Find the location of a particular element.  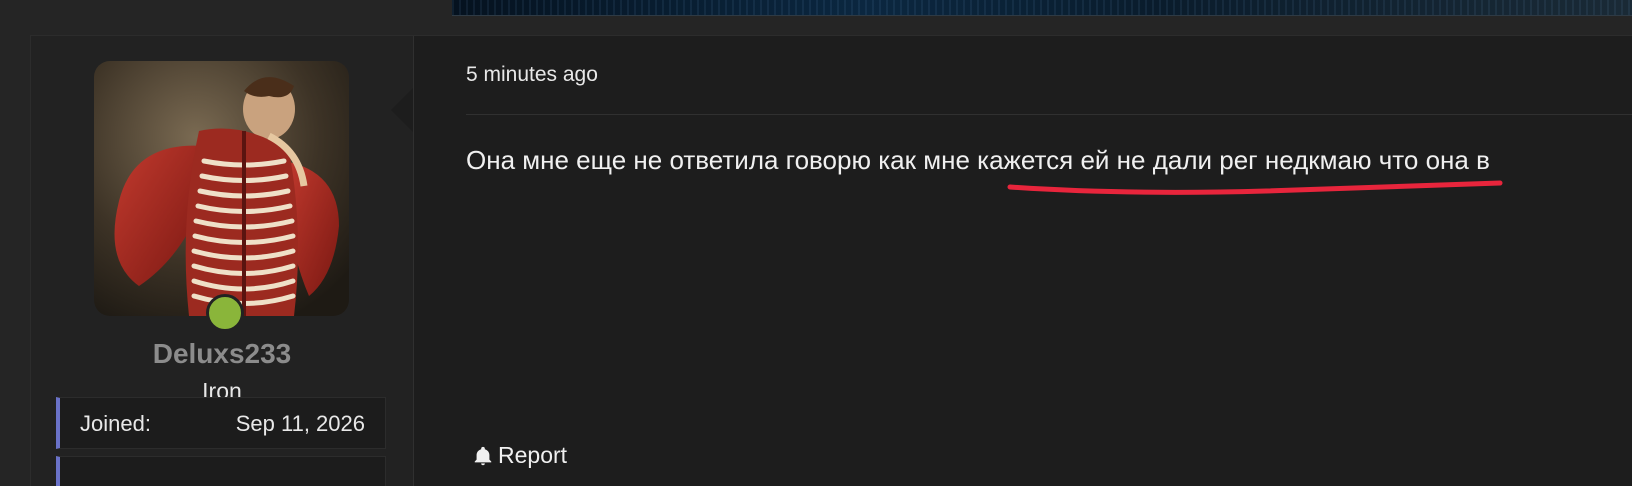

joined-row: Joined: Sep 11, 2026 is located at coordinates (221, 423).